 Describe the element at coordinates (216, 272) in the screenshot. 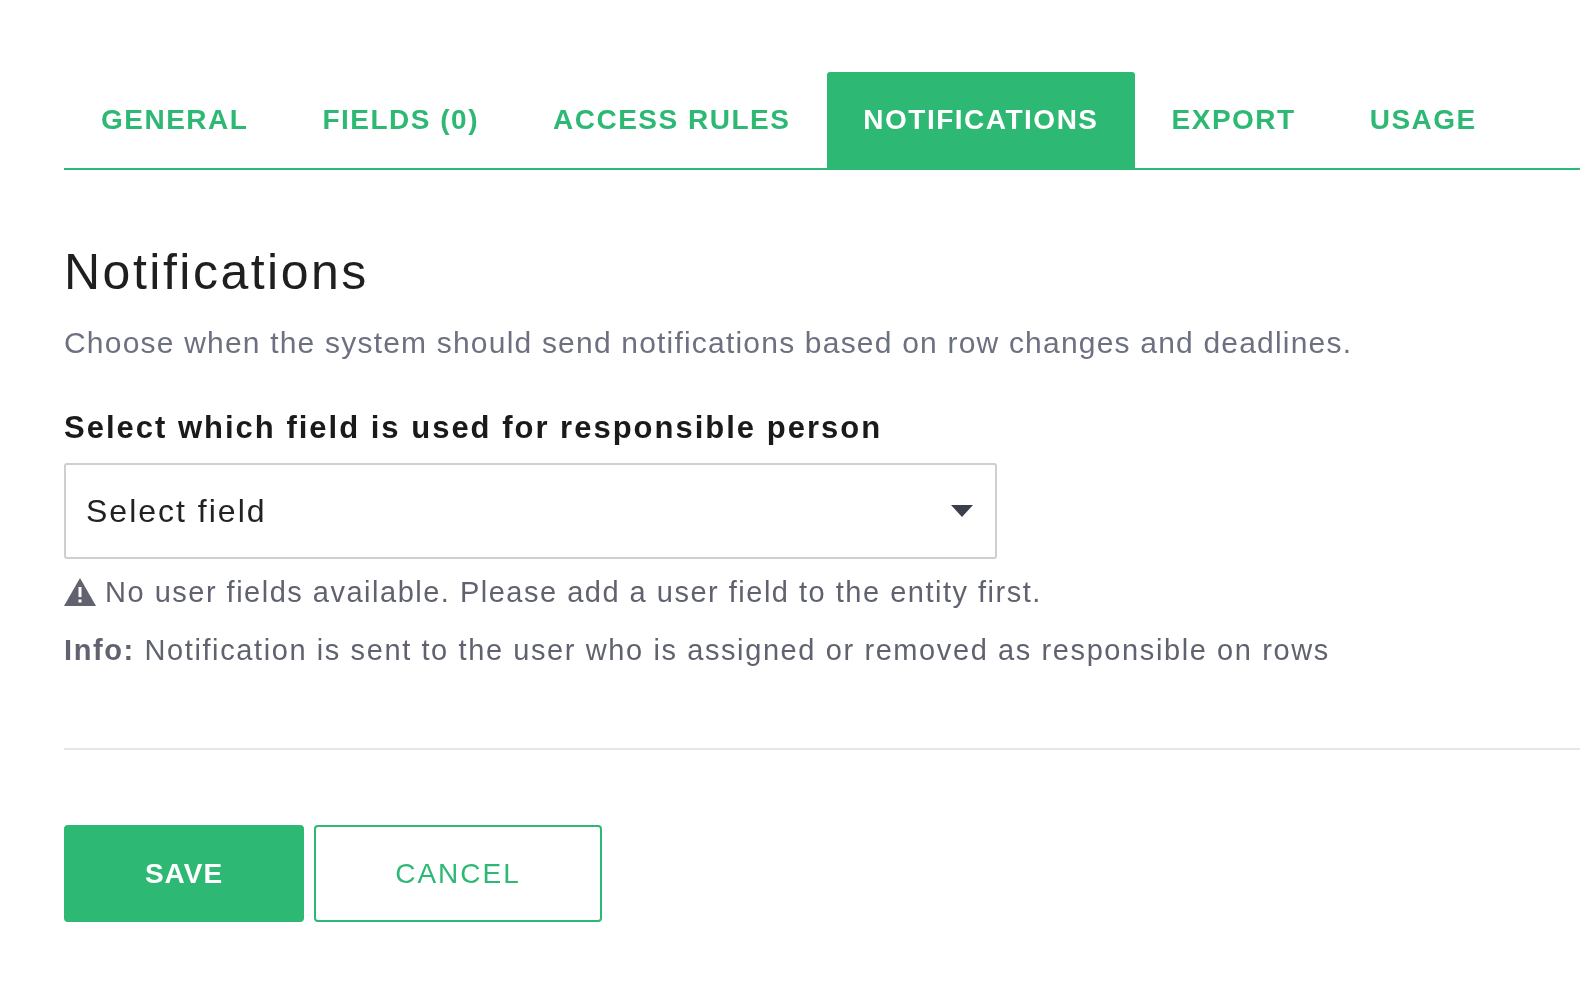

I see `section-title: Notifications` at that location.